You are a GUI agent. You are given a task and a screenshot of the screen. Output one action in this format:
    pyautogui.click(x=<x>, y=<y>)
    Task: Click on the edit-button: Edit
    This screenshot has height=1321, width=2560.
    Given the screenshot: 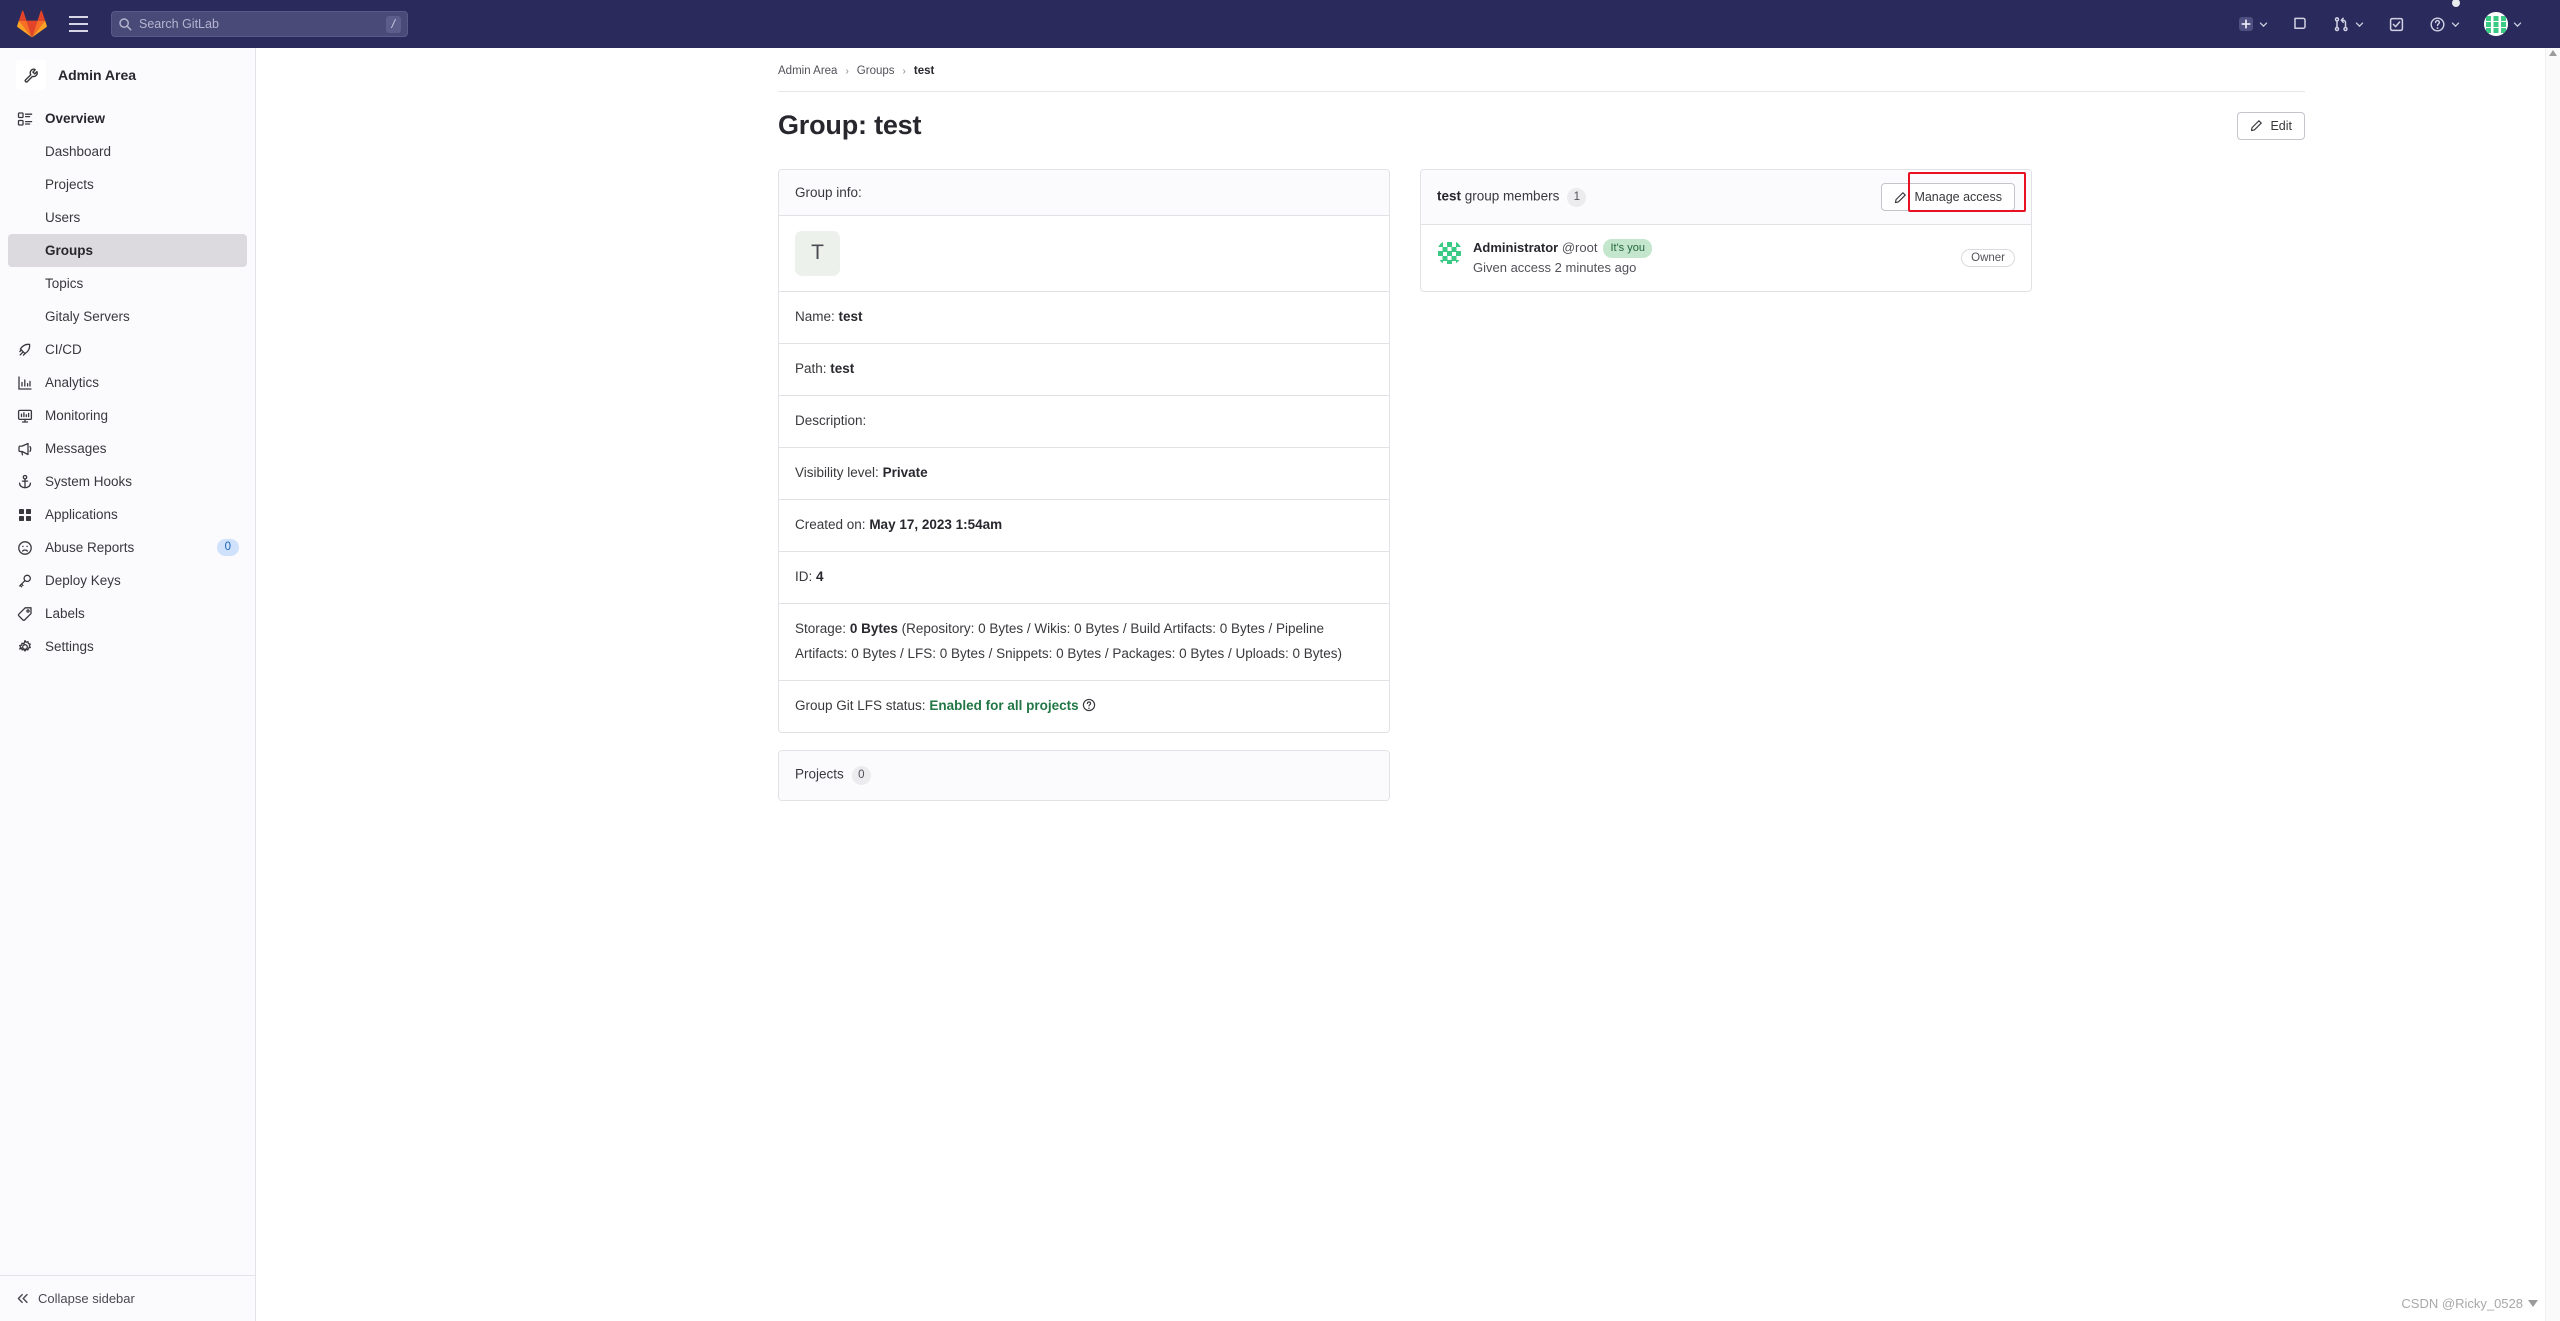 What is the action you would take?
    pyautogui.click(x=2271, y=125)
    